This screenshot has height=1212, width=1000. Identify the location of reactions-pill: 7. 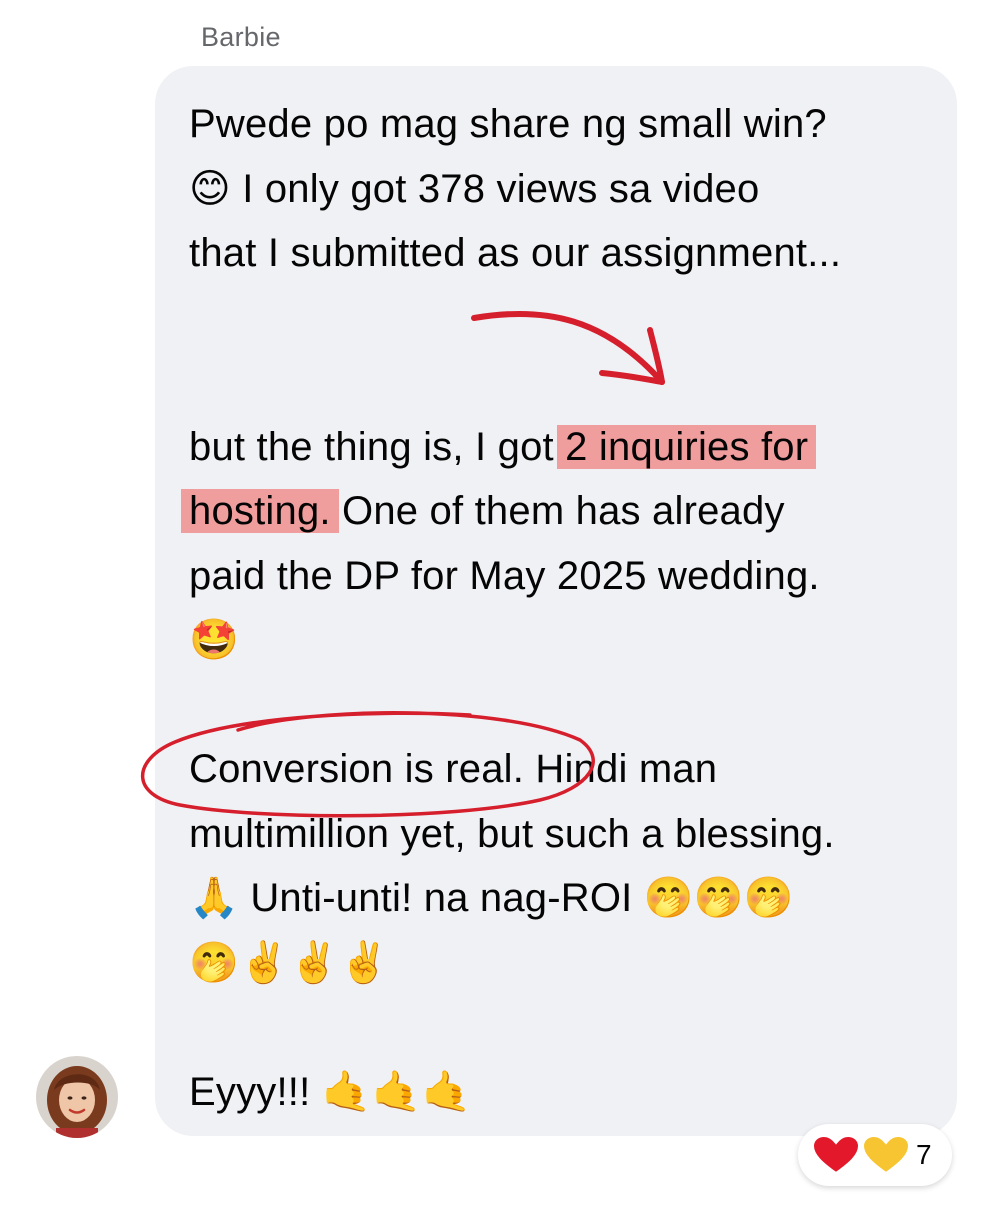
(875, 1155).